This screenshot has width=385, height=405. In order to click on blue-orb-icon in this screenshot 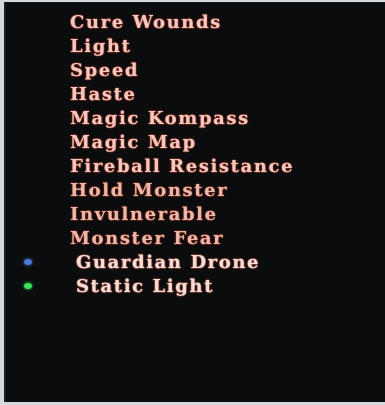, I will do `click(28, 262)`.